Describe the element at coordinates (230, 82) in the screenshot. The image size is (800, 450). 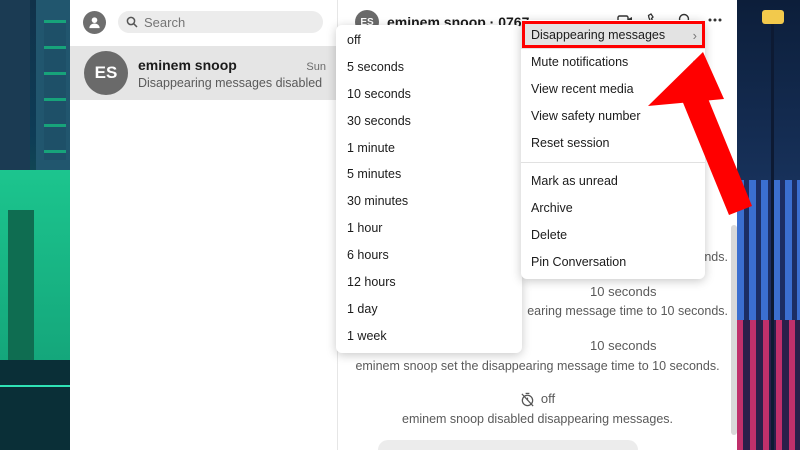
I see `conversation-preview: Disappearing messages disabled` at that location.